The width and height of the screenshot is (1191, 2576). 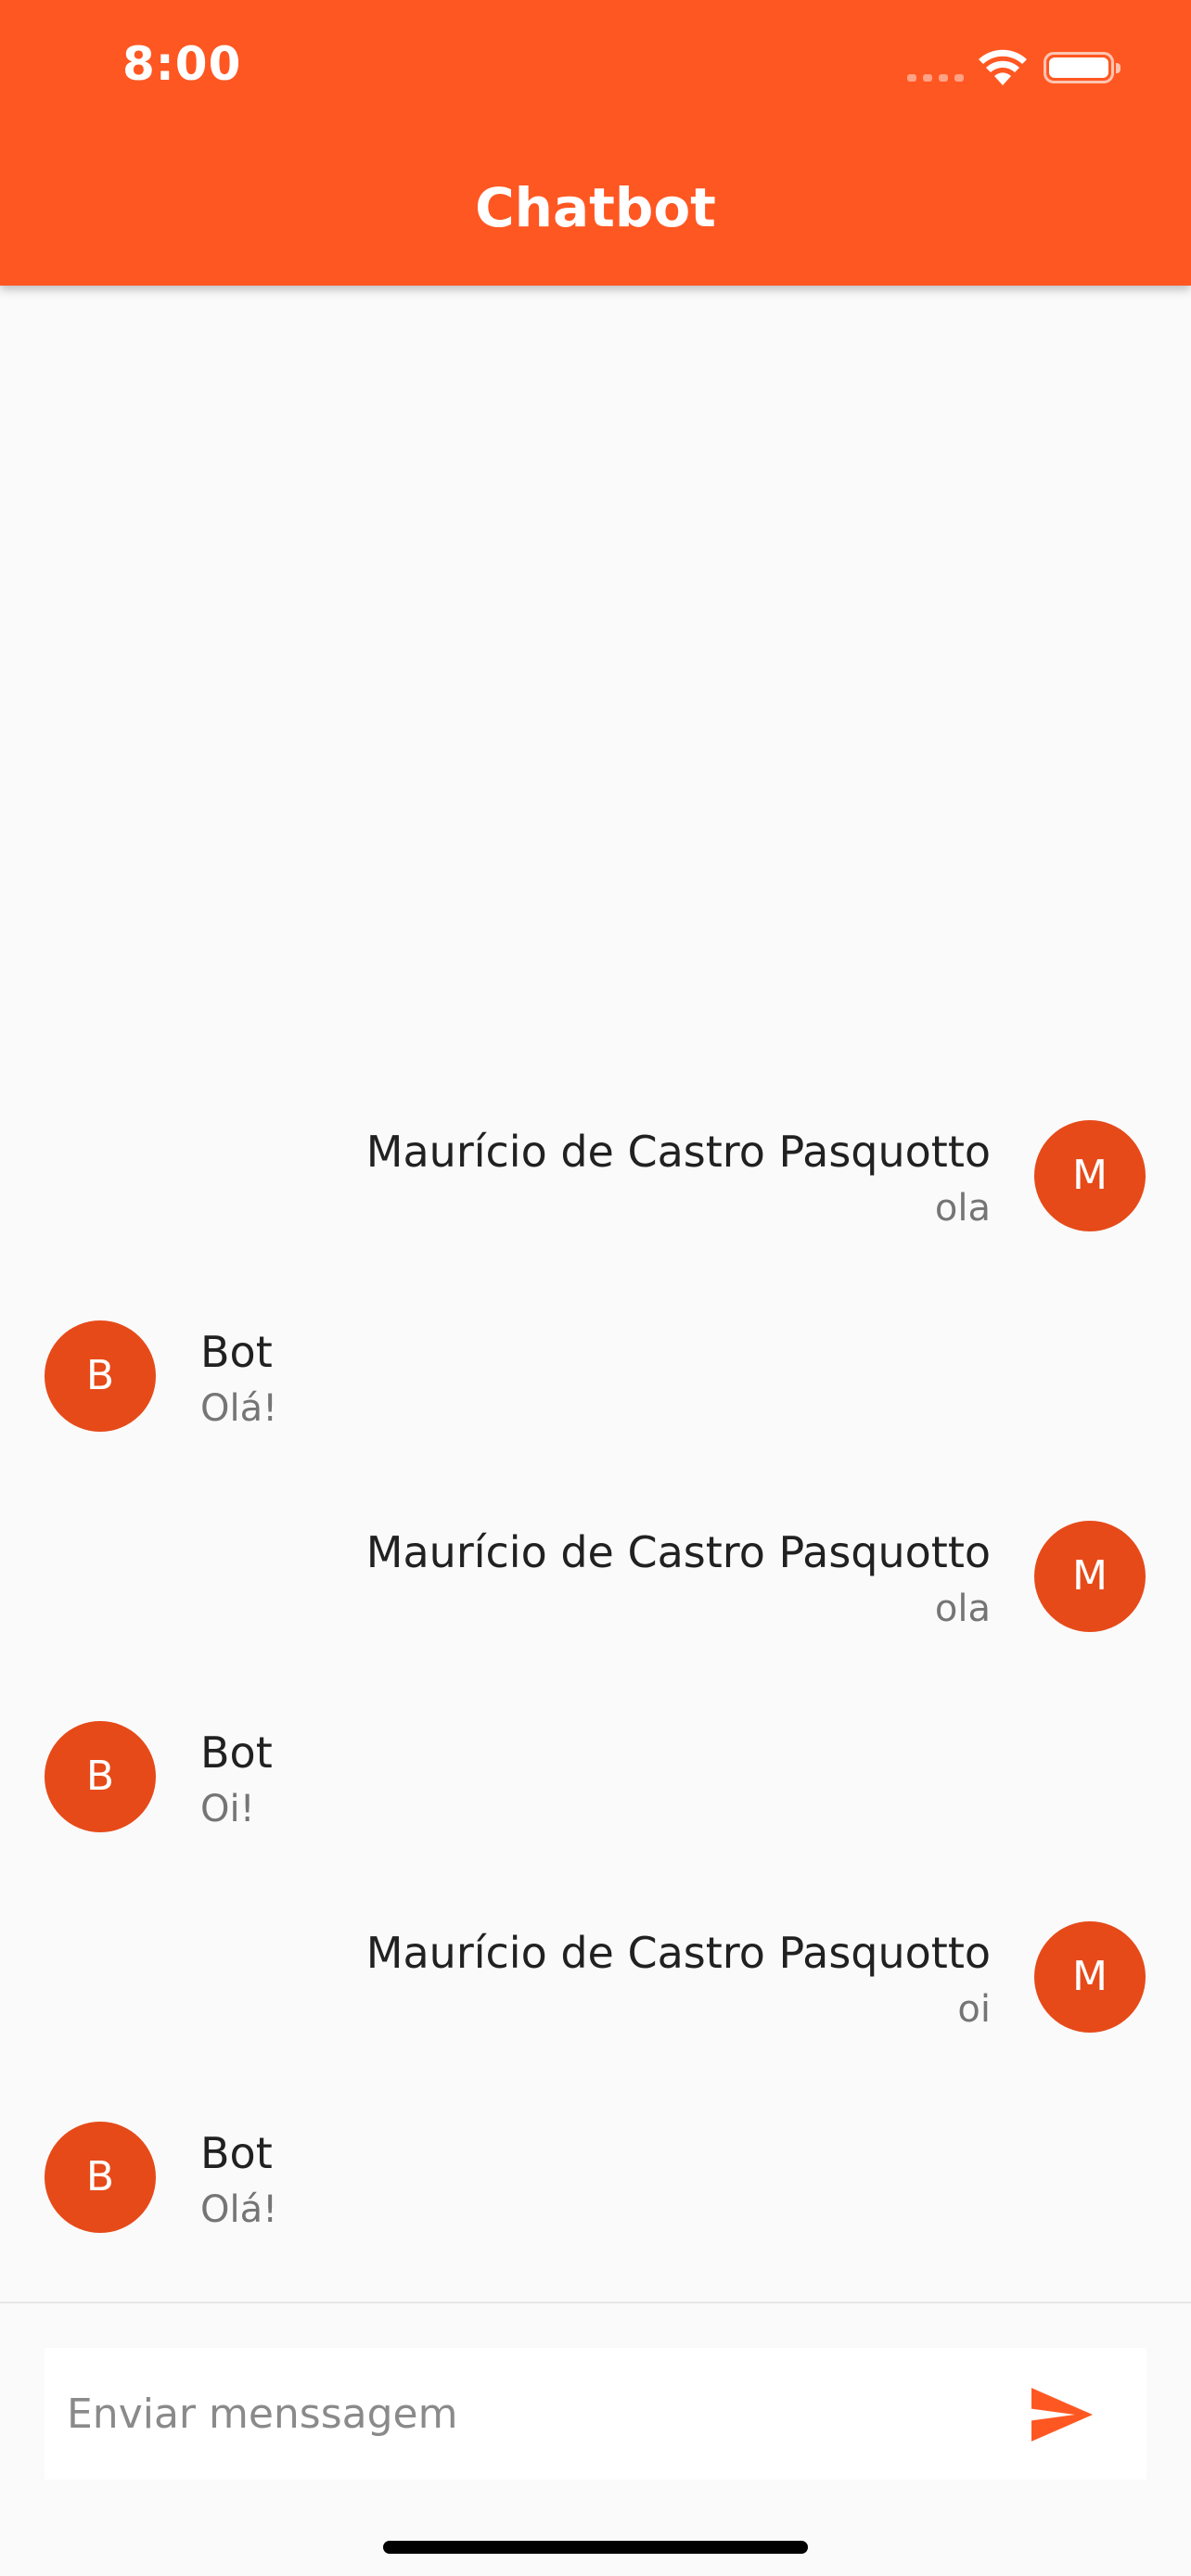 I want to click on battery-icon, so click(x=1082, y=67).